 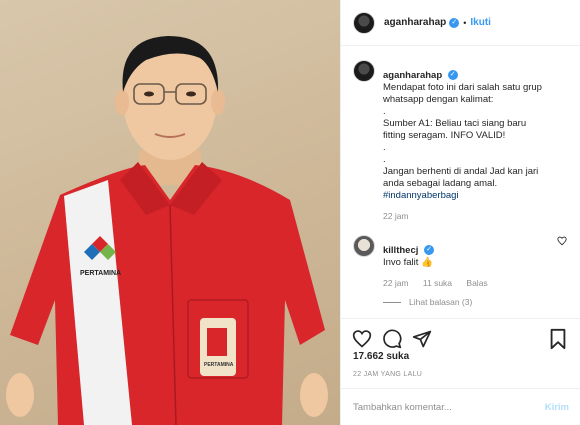 What do you see at coordinates (562, 241) in the screenshot?
I see `comment-like-heart-icon` at bounding box center [562, 241].